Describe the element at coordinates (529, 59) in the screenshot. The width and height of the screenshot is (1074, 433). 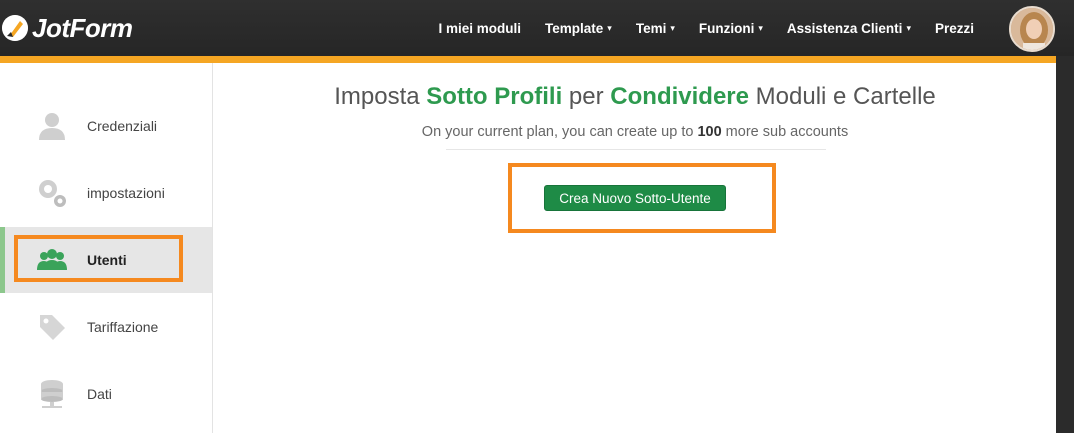
I see `accent-strip` at that location.